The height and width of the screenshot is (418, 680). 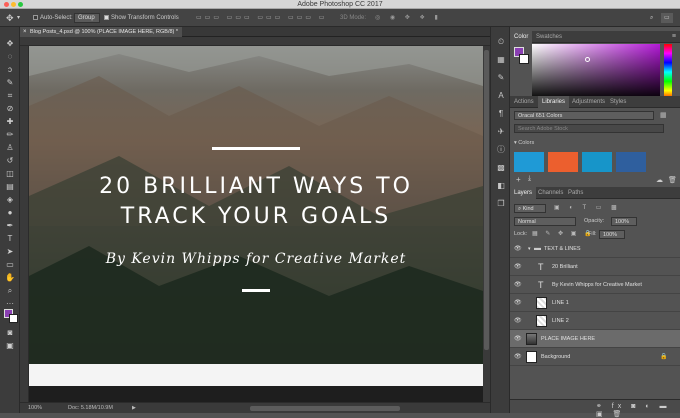 What do you see at coordinates (595, 249) in the screenshot?
I see `layer-row-group: 👁 ▾ ▬ TEXT & LINES` at bounding box center [595, 249].